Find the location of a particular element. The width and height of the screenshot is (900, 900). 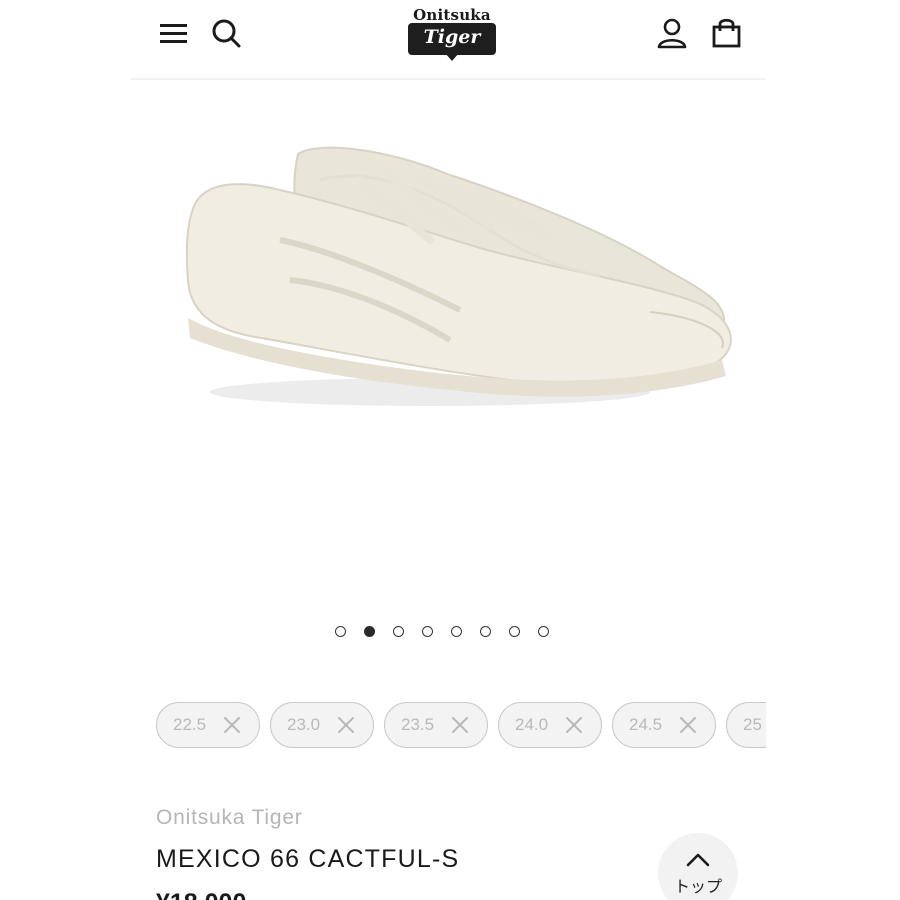

size-label: 24.5 is located at coordinates (646, 724).